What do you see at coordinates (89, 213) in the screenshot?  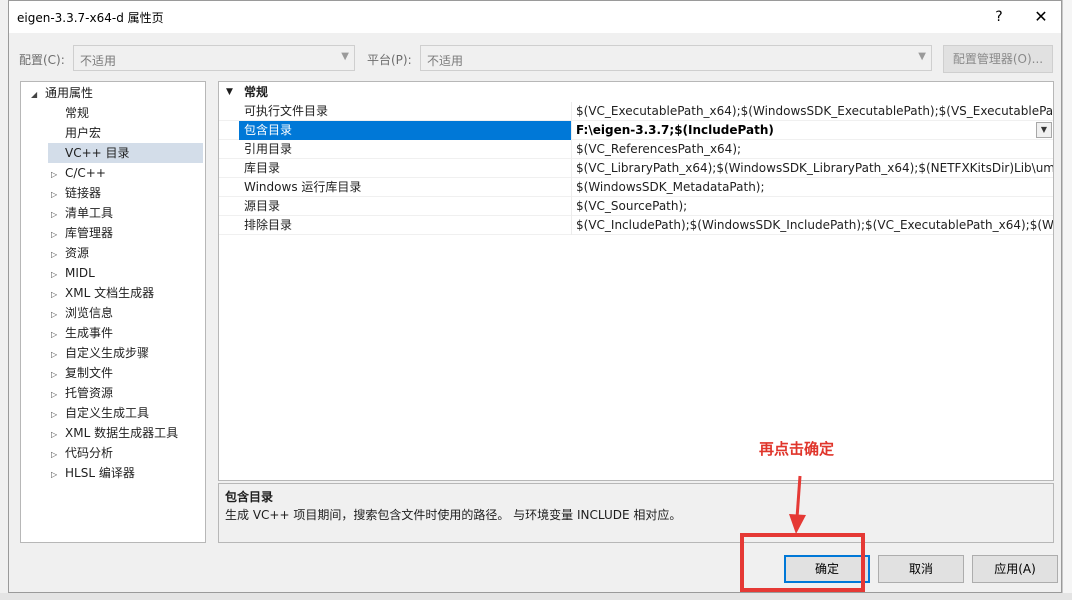 I see `tree-item-label: 清单工具` at bounding box center [89, 213].